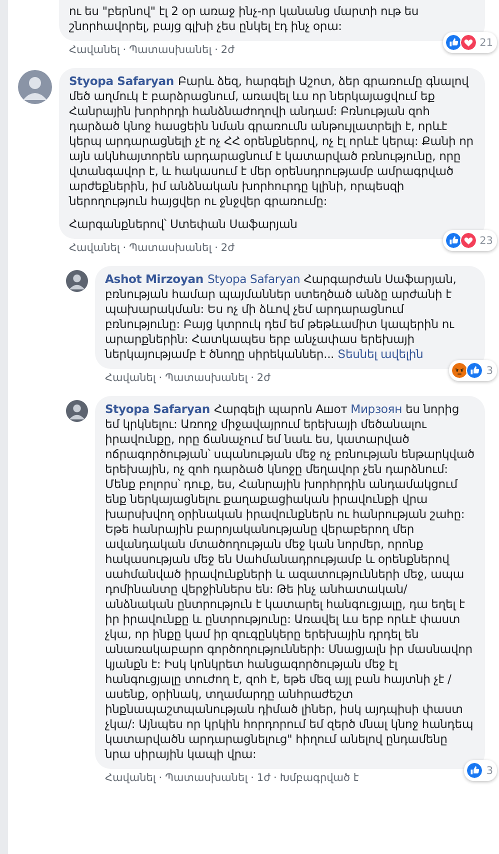 This screenshot has width=499, height=854. Describe the element at coordinates (183, 224) in the screenshot. I see `comment-text: Հարգանքներով՝ Ստեփան Սաֆարյան` at that location.